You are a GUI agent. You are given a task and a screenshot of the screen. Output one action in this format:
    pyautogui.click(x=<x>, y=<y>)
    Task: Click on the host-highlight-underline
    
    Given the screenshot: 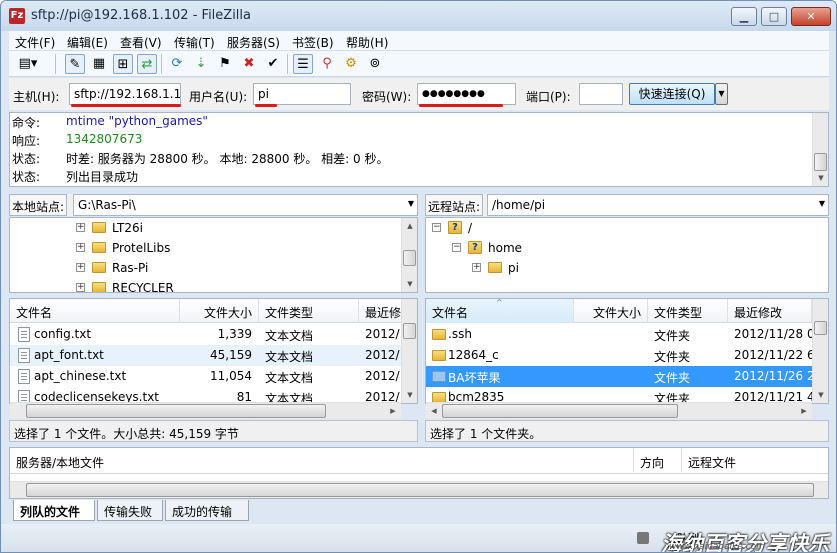 What is the action you would take?
    pyautogui.click(x=126, y=105)
    